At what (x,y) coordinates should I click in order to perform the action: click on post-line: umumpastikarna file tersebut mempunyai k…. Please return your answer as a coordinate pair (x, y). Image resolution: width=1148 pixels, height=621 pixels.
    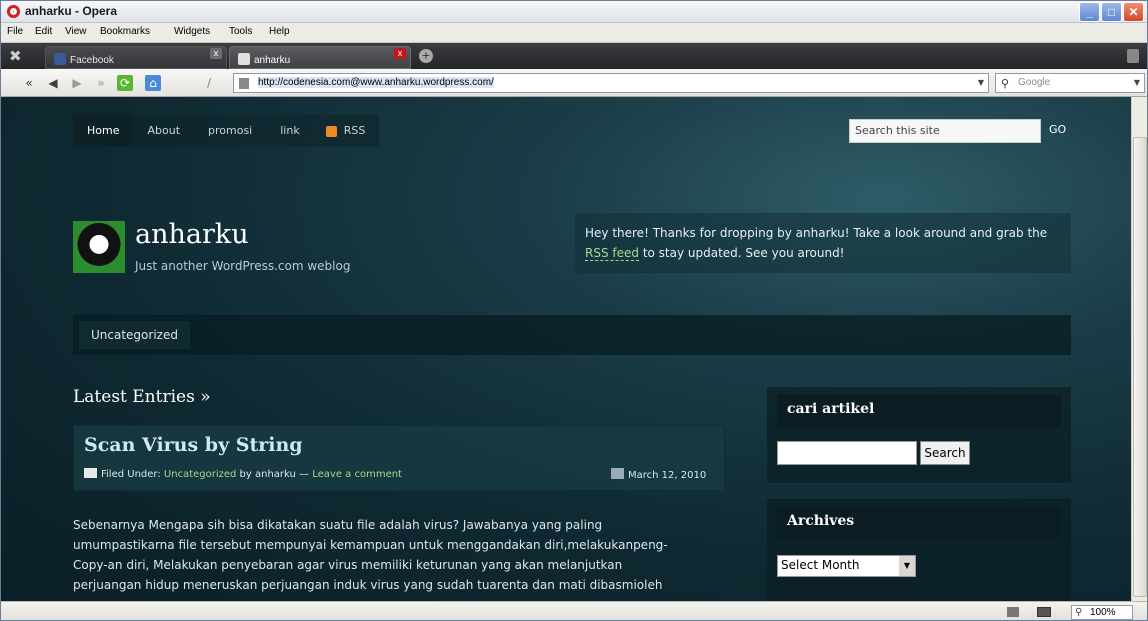
    Looking at the image, I should click on (370, 545).